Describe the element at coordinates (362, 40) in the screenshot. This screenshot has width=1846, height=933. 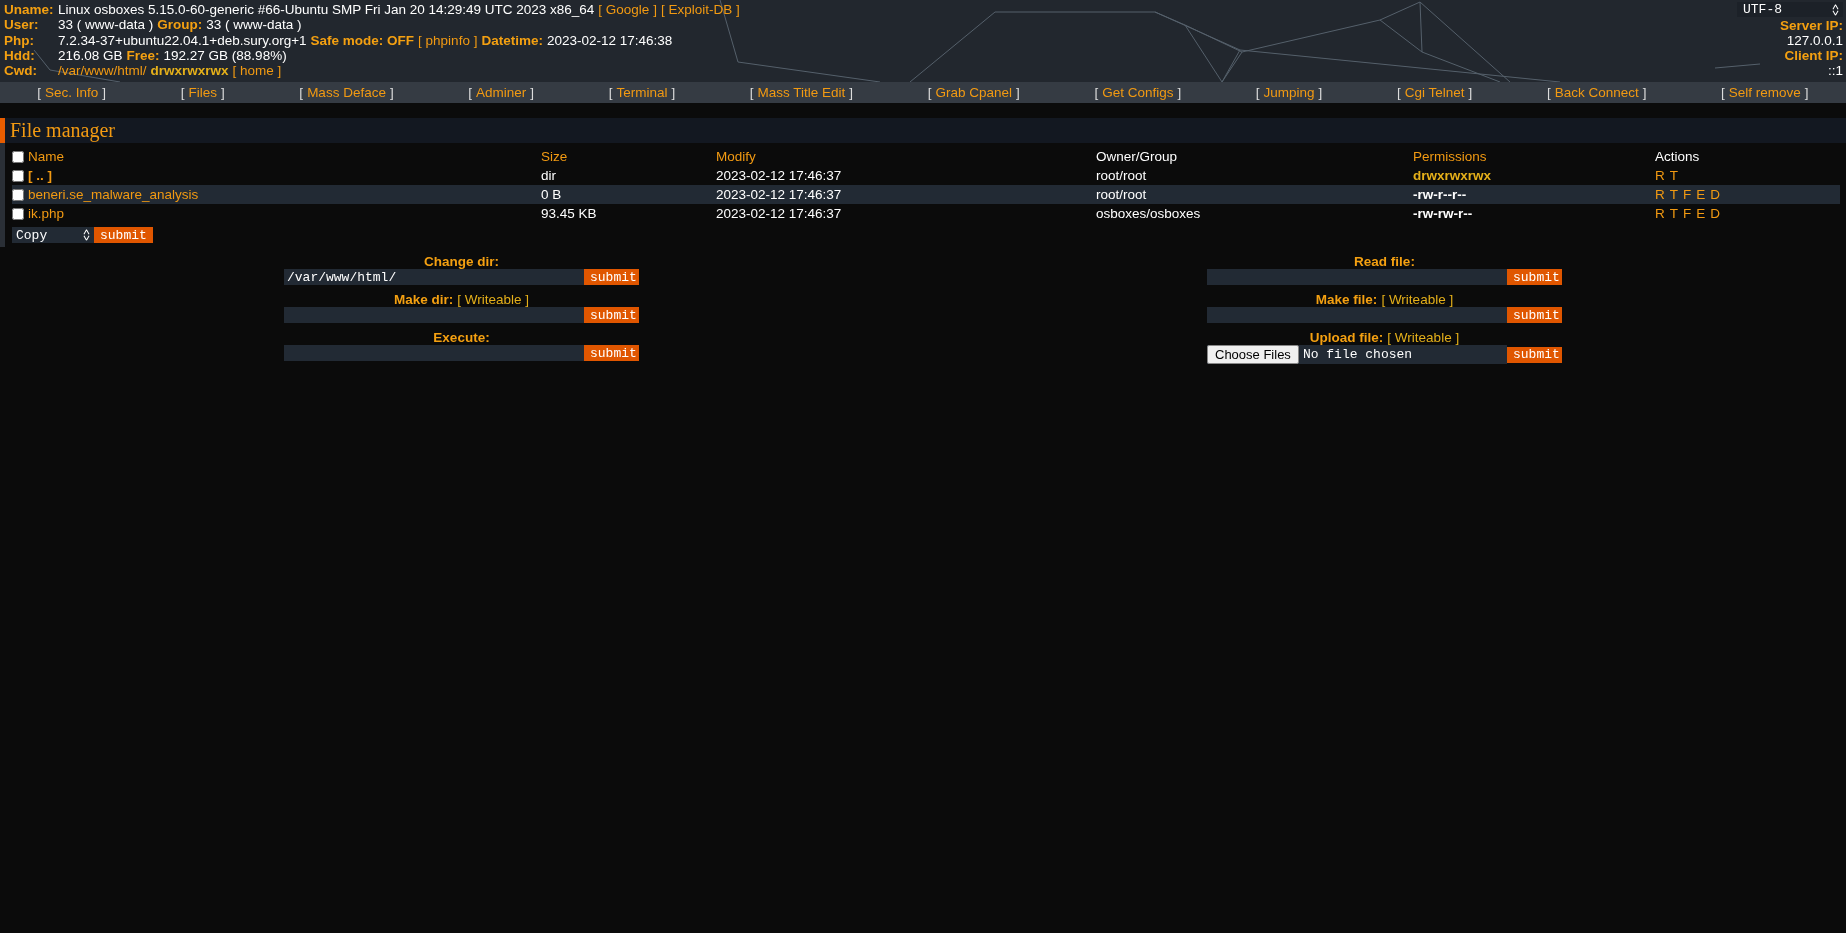
I see `info-label: Safe mode: OFF` at that location.